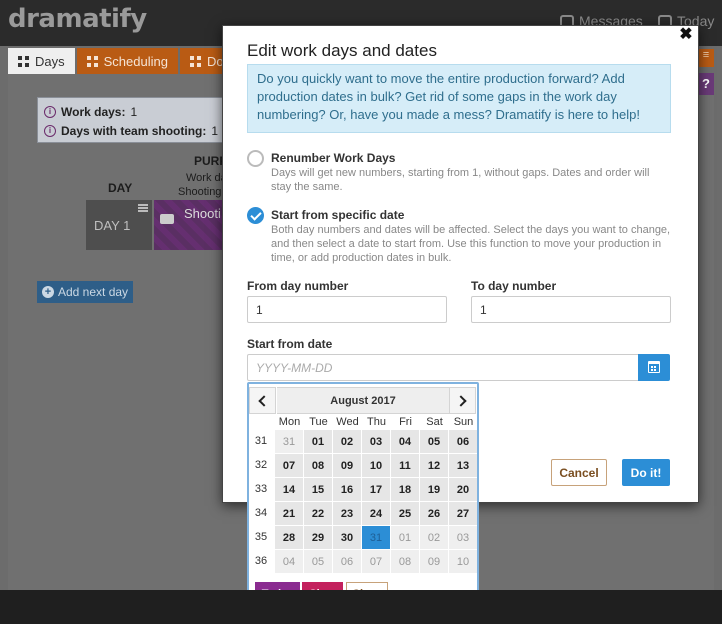 This screenshot has width=722, height=624. Describe the element at coordinates (261, 441) in the screenshot. I see `week-number: 31` at that location.